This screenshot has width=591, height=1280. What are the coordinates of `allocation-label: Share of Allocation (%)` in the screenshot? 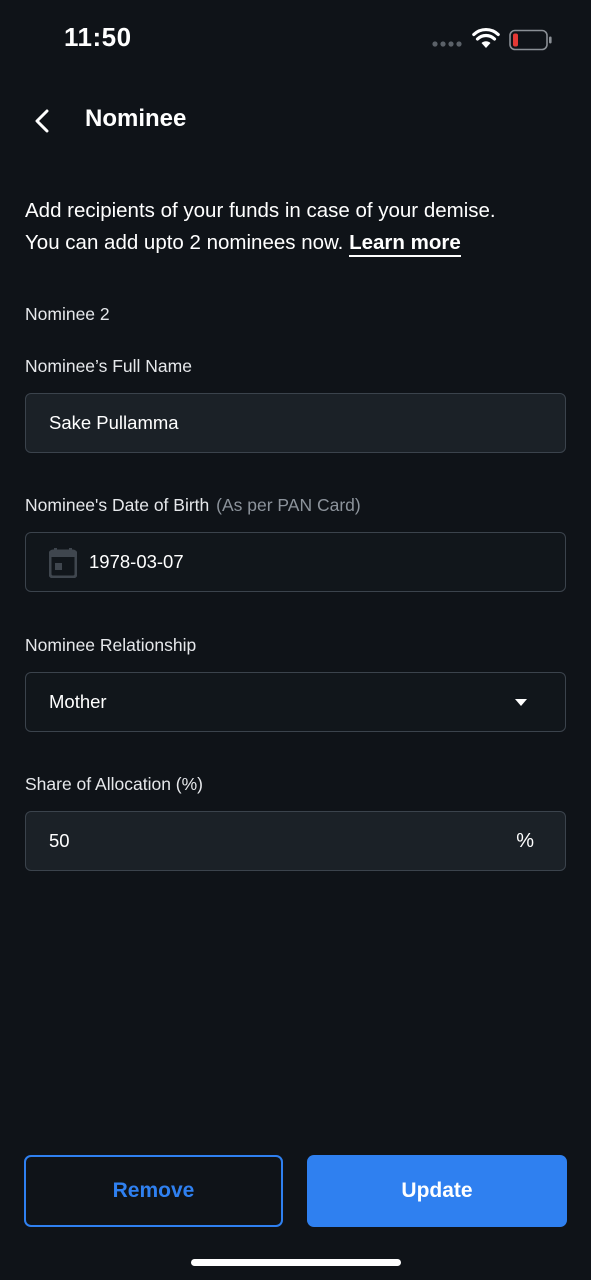 It's located at (114, 784).